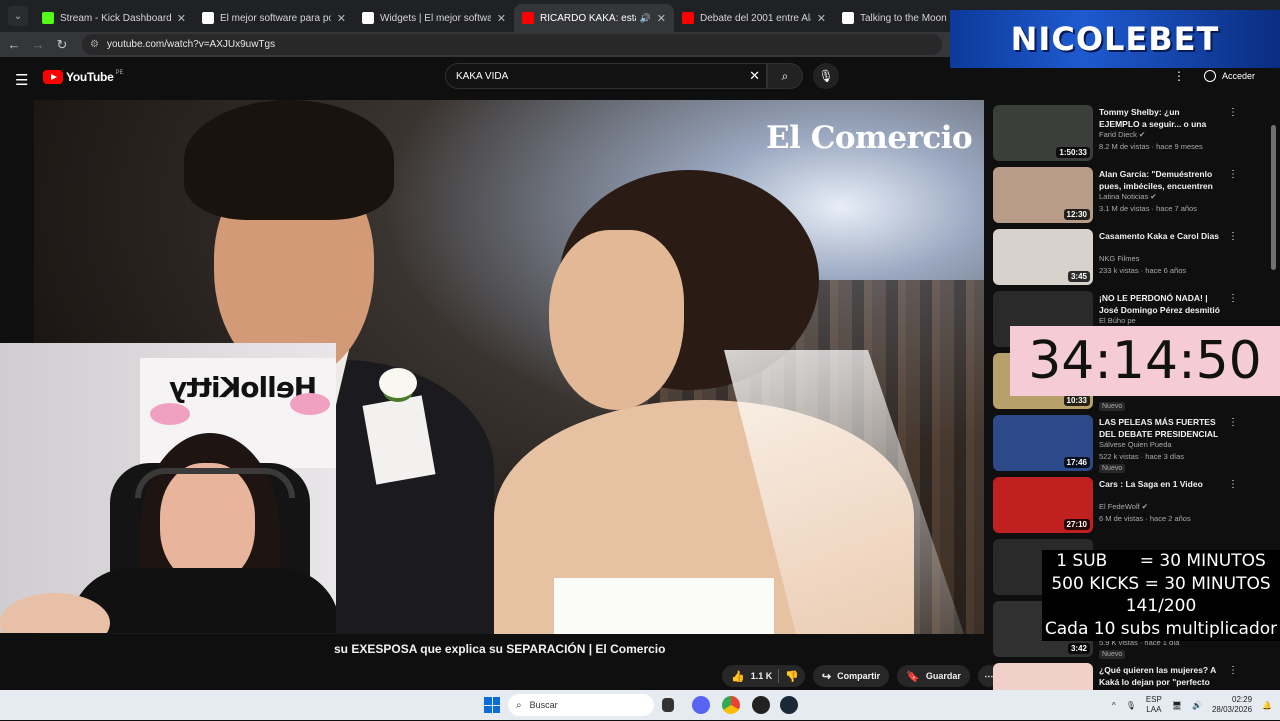  I want to click on browser-tab: Debate del 2001 entre Alan Gar ✕, so click(754, 18).